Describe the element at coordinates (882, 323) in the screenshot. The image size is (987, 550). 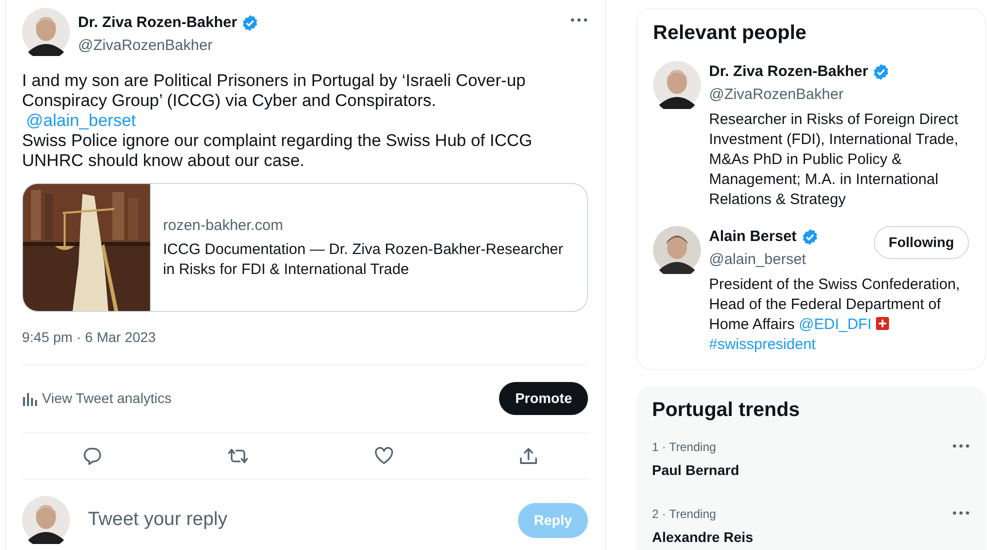
I see `swiss-flag-icon` at that location.